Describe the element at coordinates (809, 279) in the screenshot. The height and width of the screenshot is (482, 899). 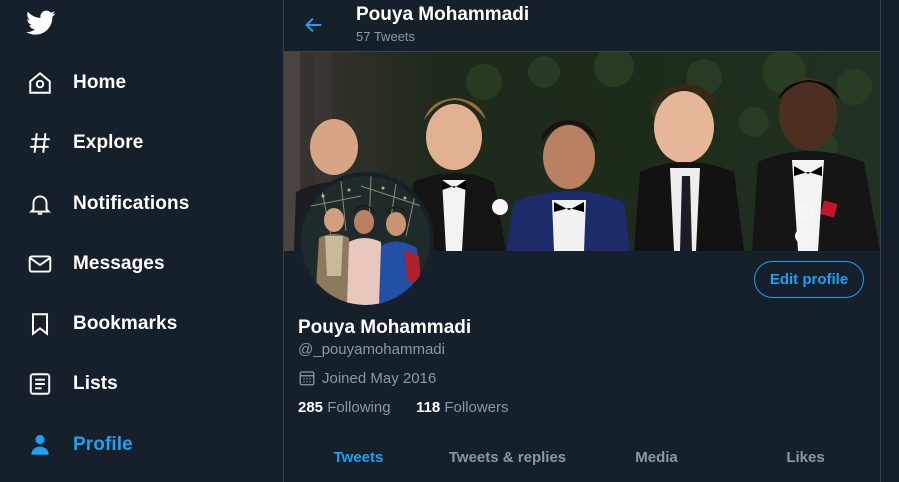
I see `edit-profile-button: Edit profile` at that location.